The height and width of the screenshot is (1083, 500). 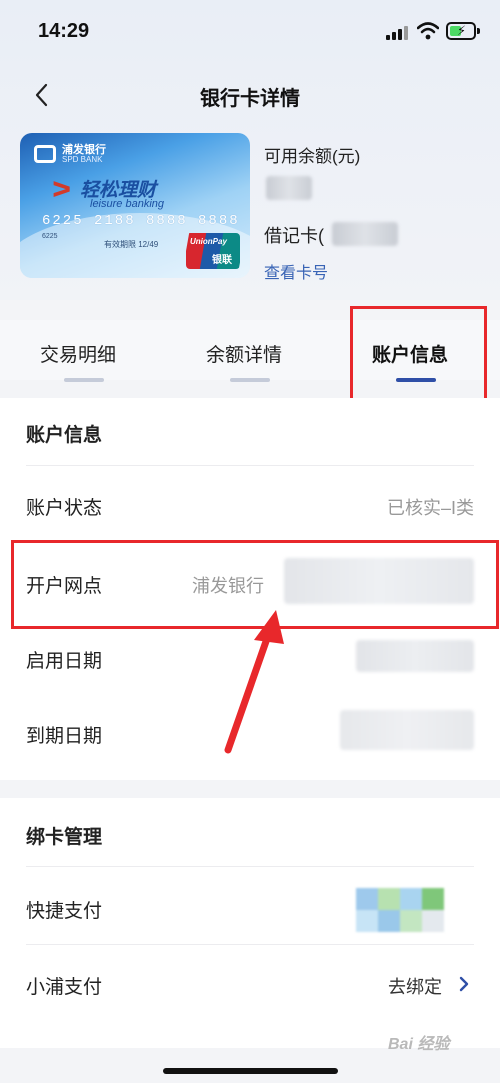 I want to click on battery-icon: ⚡, so click(x=463, y=31).